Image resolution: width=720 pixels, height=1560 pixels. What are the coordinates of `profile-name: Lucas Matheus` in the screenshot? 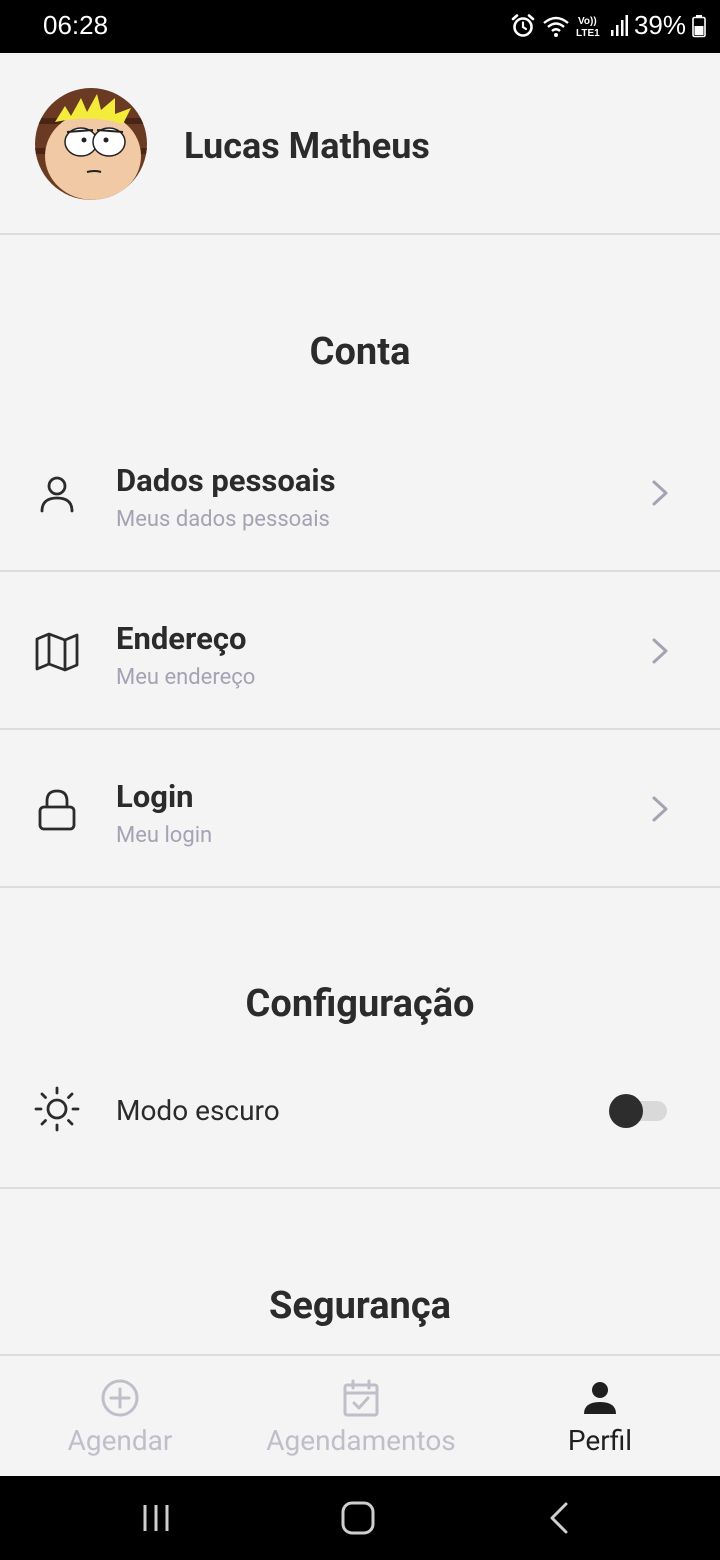 It's located at (307, 146).